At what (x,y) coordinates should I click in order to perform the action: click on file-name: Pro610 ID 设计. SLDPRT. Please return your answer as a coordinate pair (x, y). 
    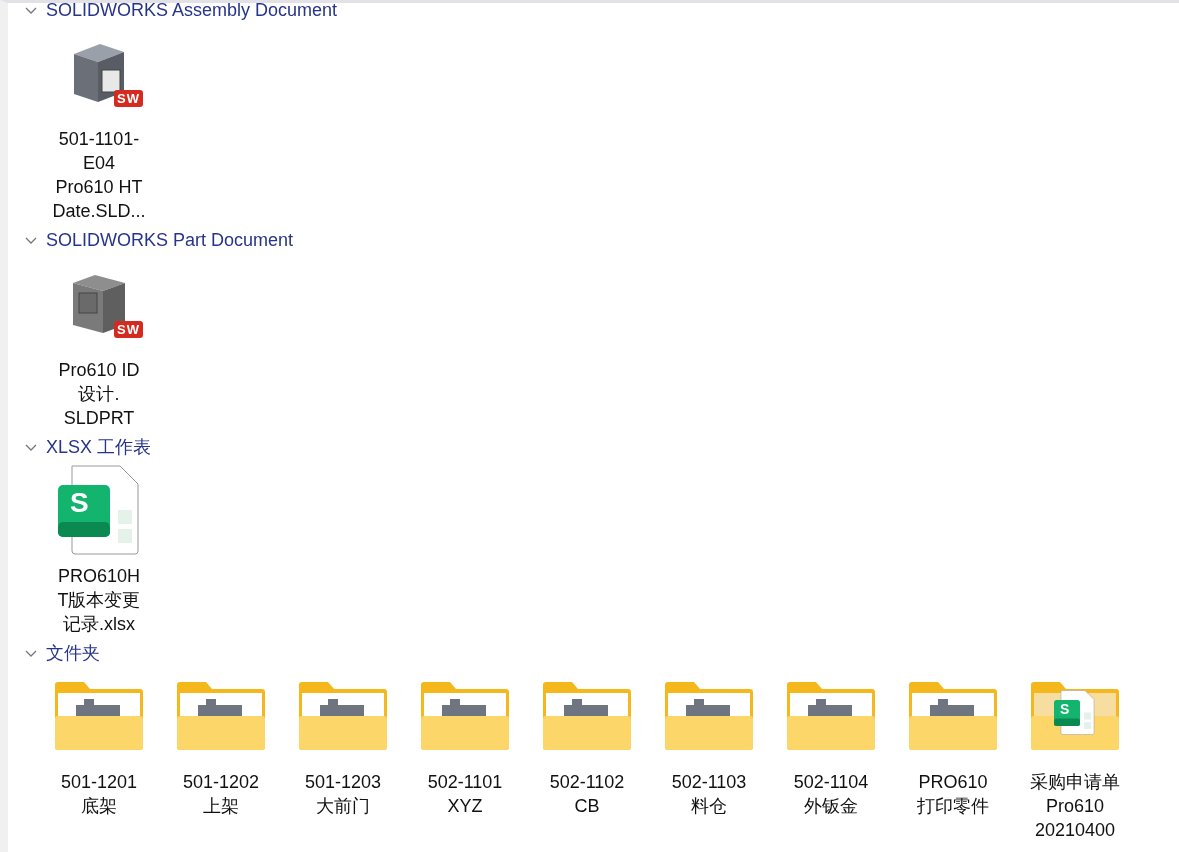
    Looking at the image, I should click on (99, 393).